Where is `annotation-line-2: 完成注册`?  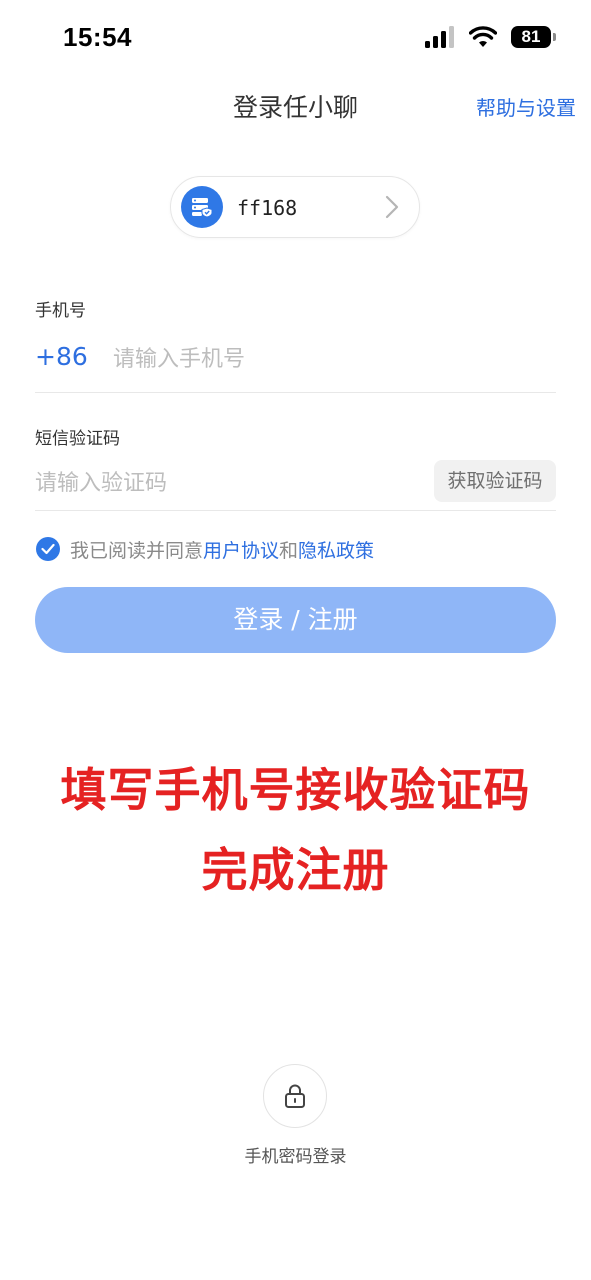
annotation-line-2: 完成注册 is located at coordinates (295, 870).